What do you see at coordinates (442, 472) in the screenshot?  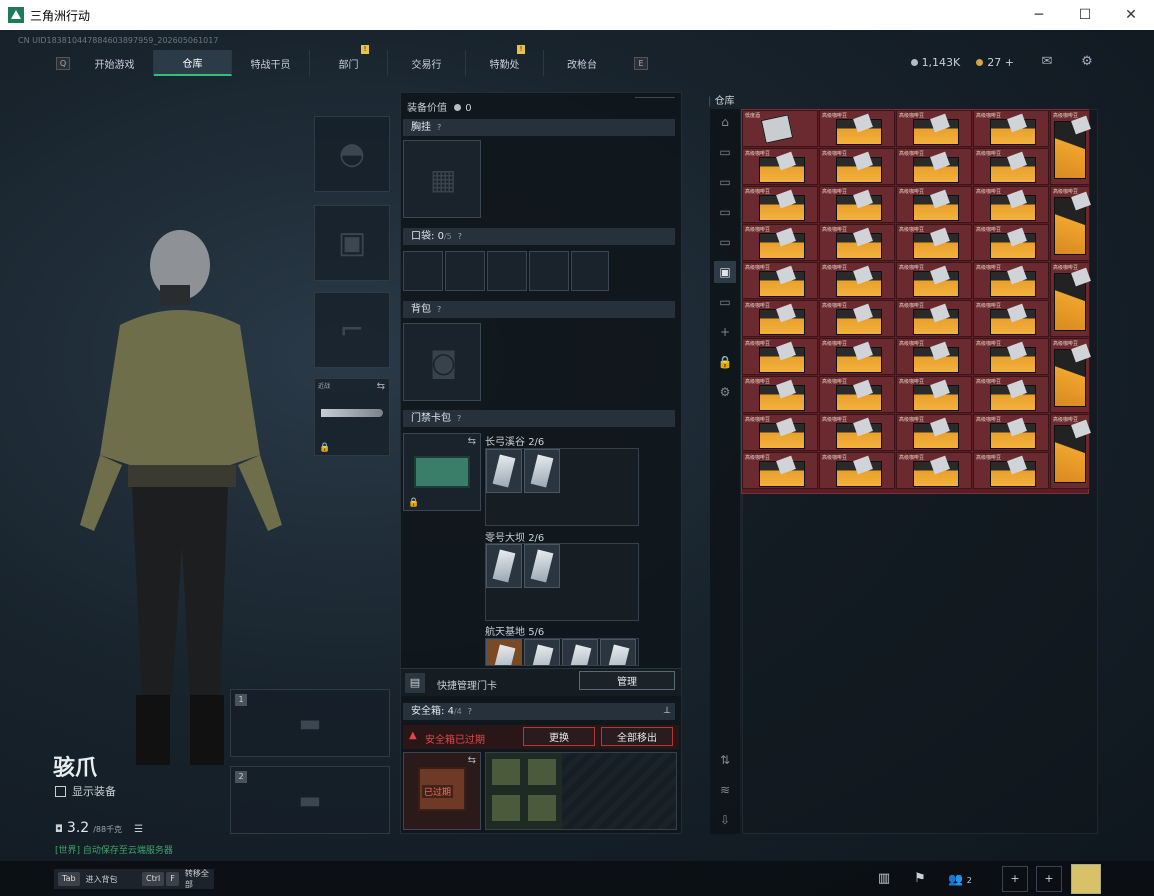 I see `keycard-case-slot: ⇆ 🔒` at bounding box center [442, 472].